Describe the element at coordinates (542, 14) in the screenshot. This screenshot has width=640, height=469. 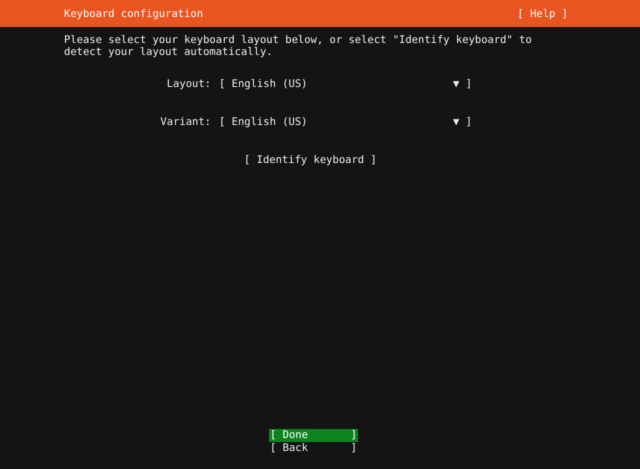
I see `help-button: [ Help ]` at that location.